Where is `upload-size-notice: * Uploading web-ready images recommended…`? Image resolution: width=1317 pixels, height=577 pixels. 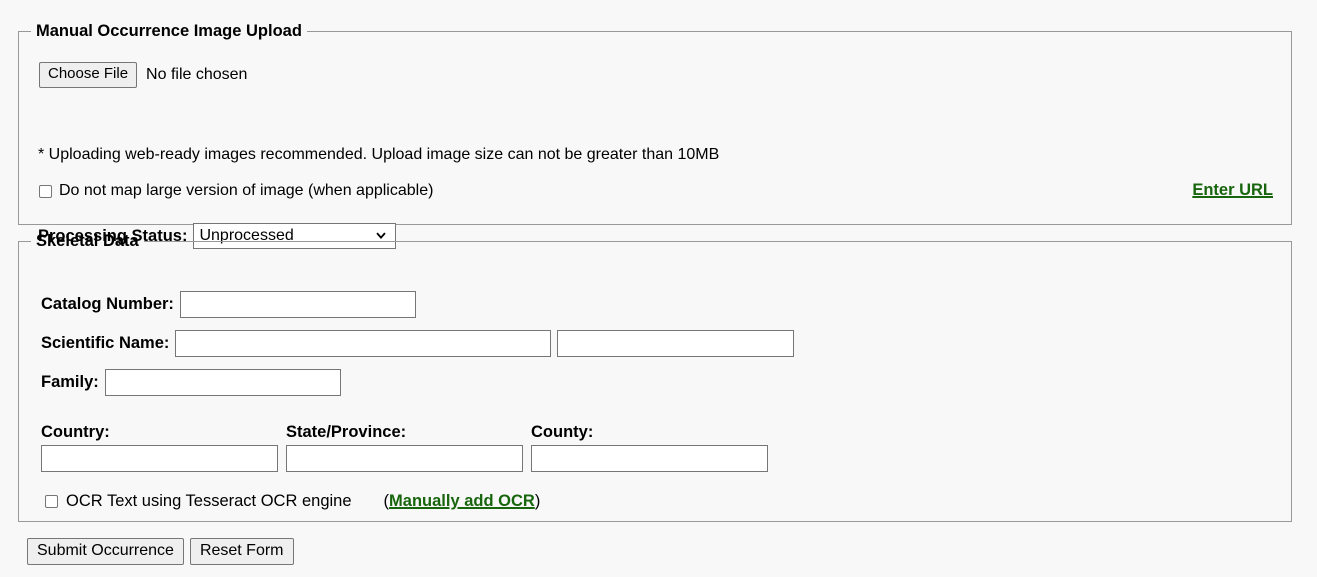
upload-size-notice: * Uploading web-ready images recommended… is located at coordinates (379, 154).